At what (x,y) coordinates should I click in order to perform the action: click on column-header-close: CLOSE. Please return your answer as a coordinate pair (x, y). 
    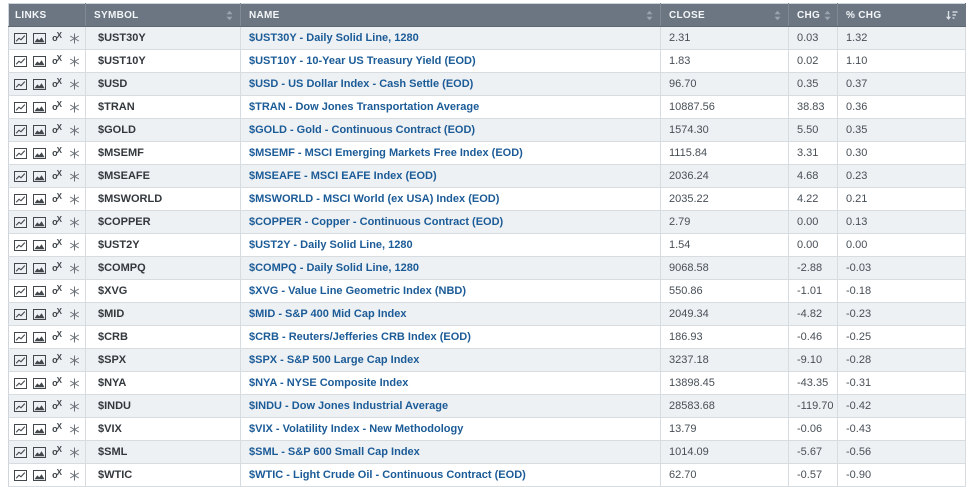
    Looking at the image, I should click on (724, 15).